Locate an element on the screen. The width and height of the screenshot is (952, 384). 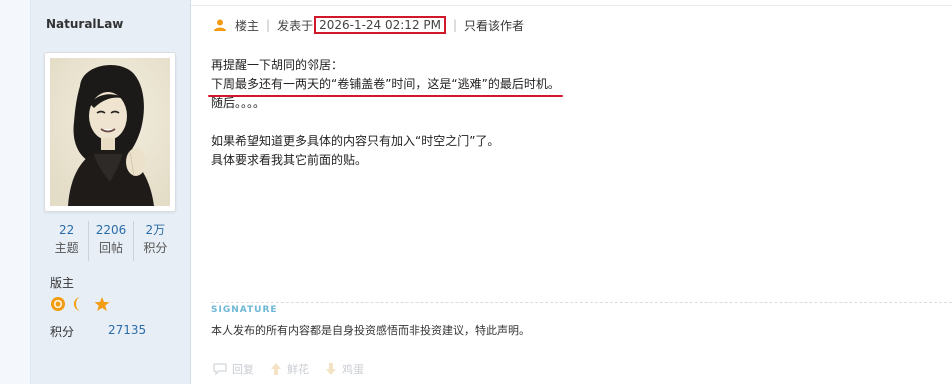
stat-points: 2万 积分 is located at coordinates (155, 241).